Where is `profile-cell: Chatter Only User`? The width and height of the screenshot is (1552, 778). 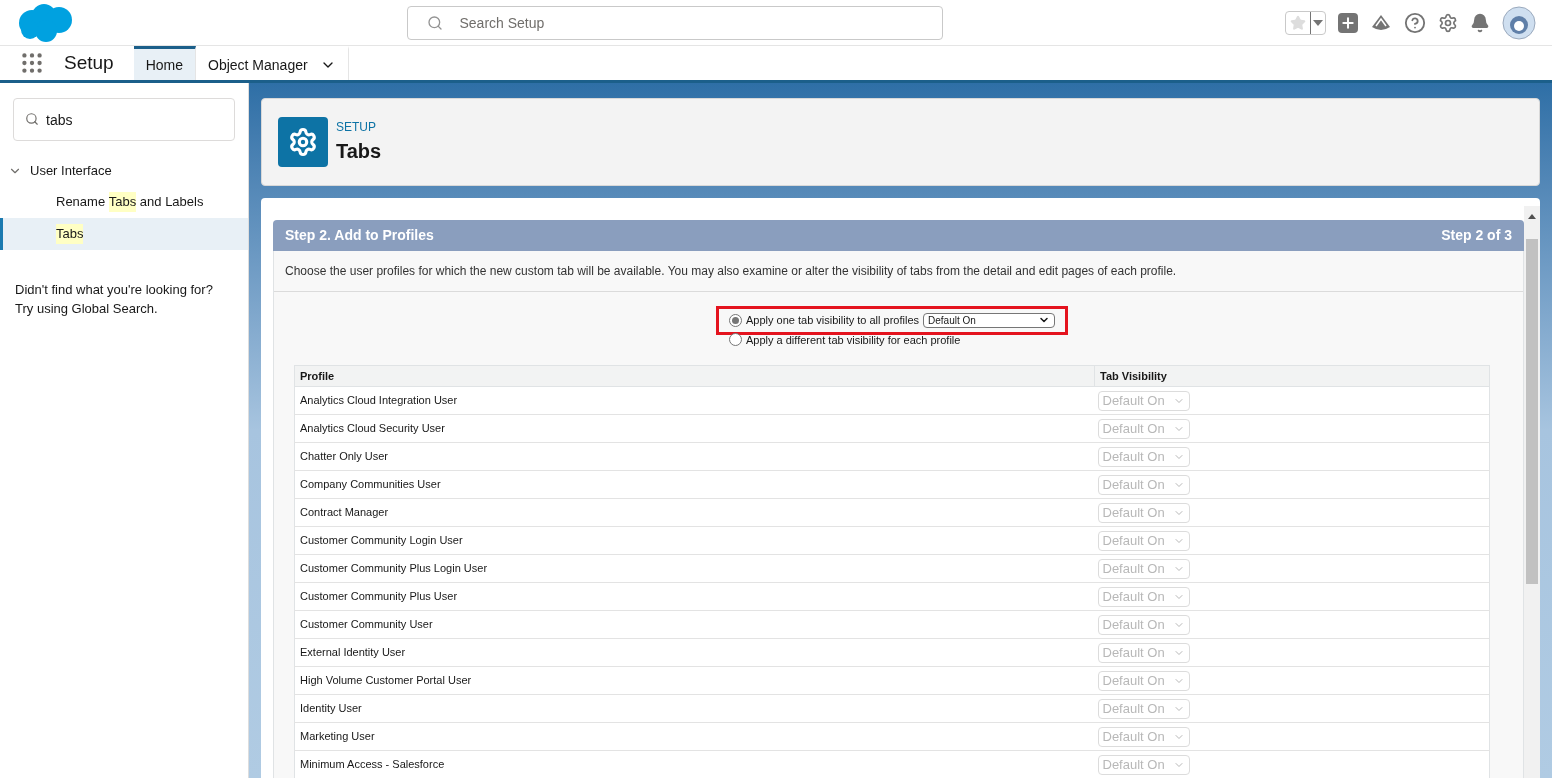 profile-cell: Chatter Only User is located at coordinates (694, 456).